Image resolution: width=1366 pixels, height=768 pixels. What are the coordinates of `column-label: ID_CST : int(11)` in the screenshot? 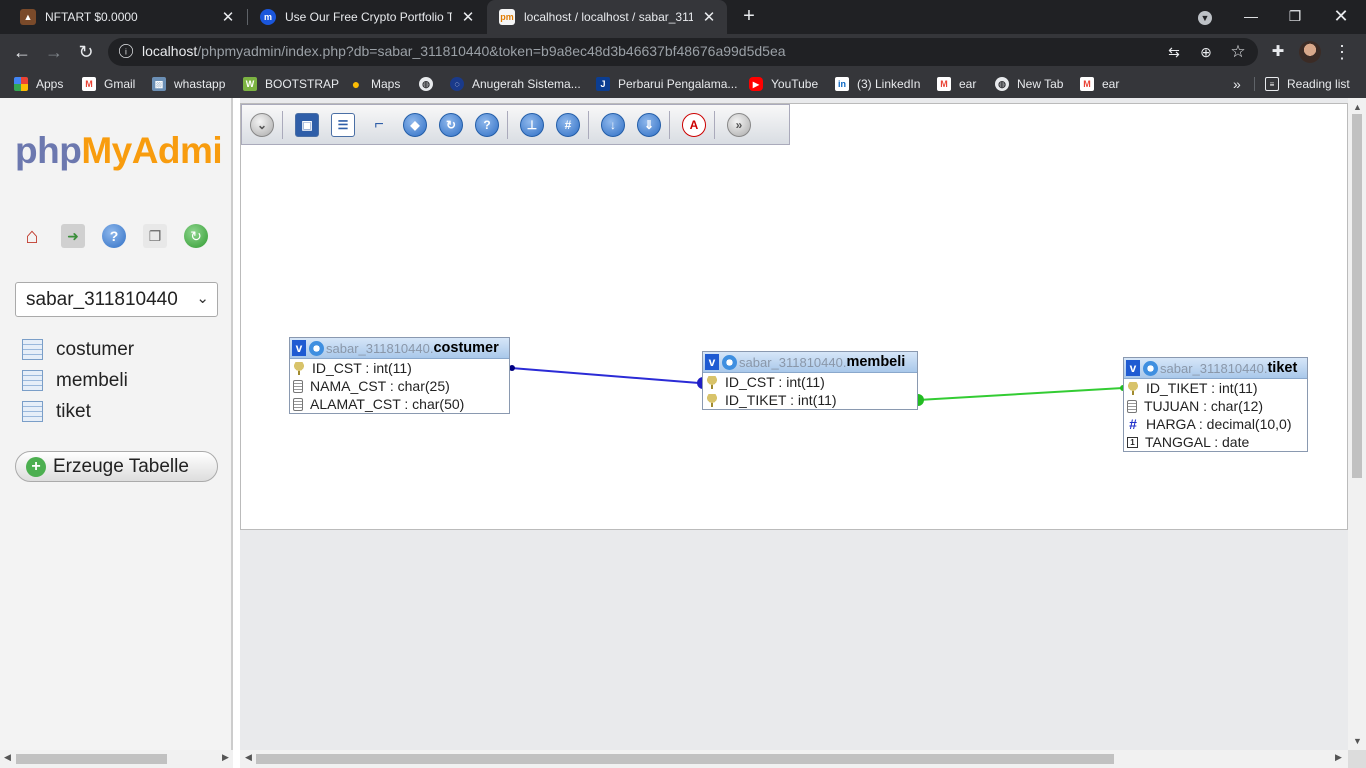 It's located at (775, 382).